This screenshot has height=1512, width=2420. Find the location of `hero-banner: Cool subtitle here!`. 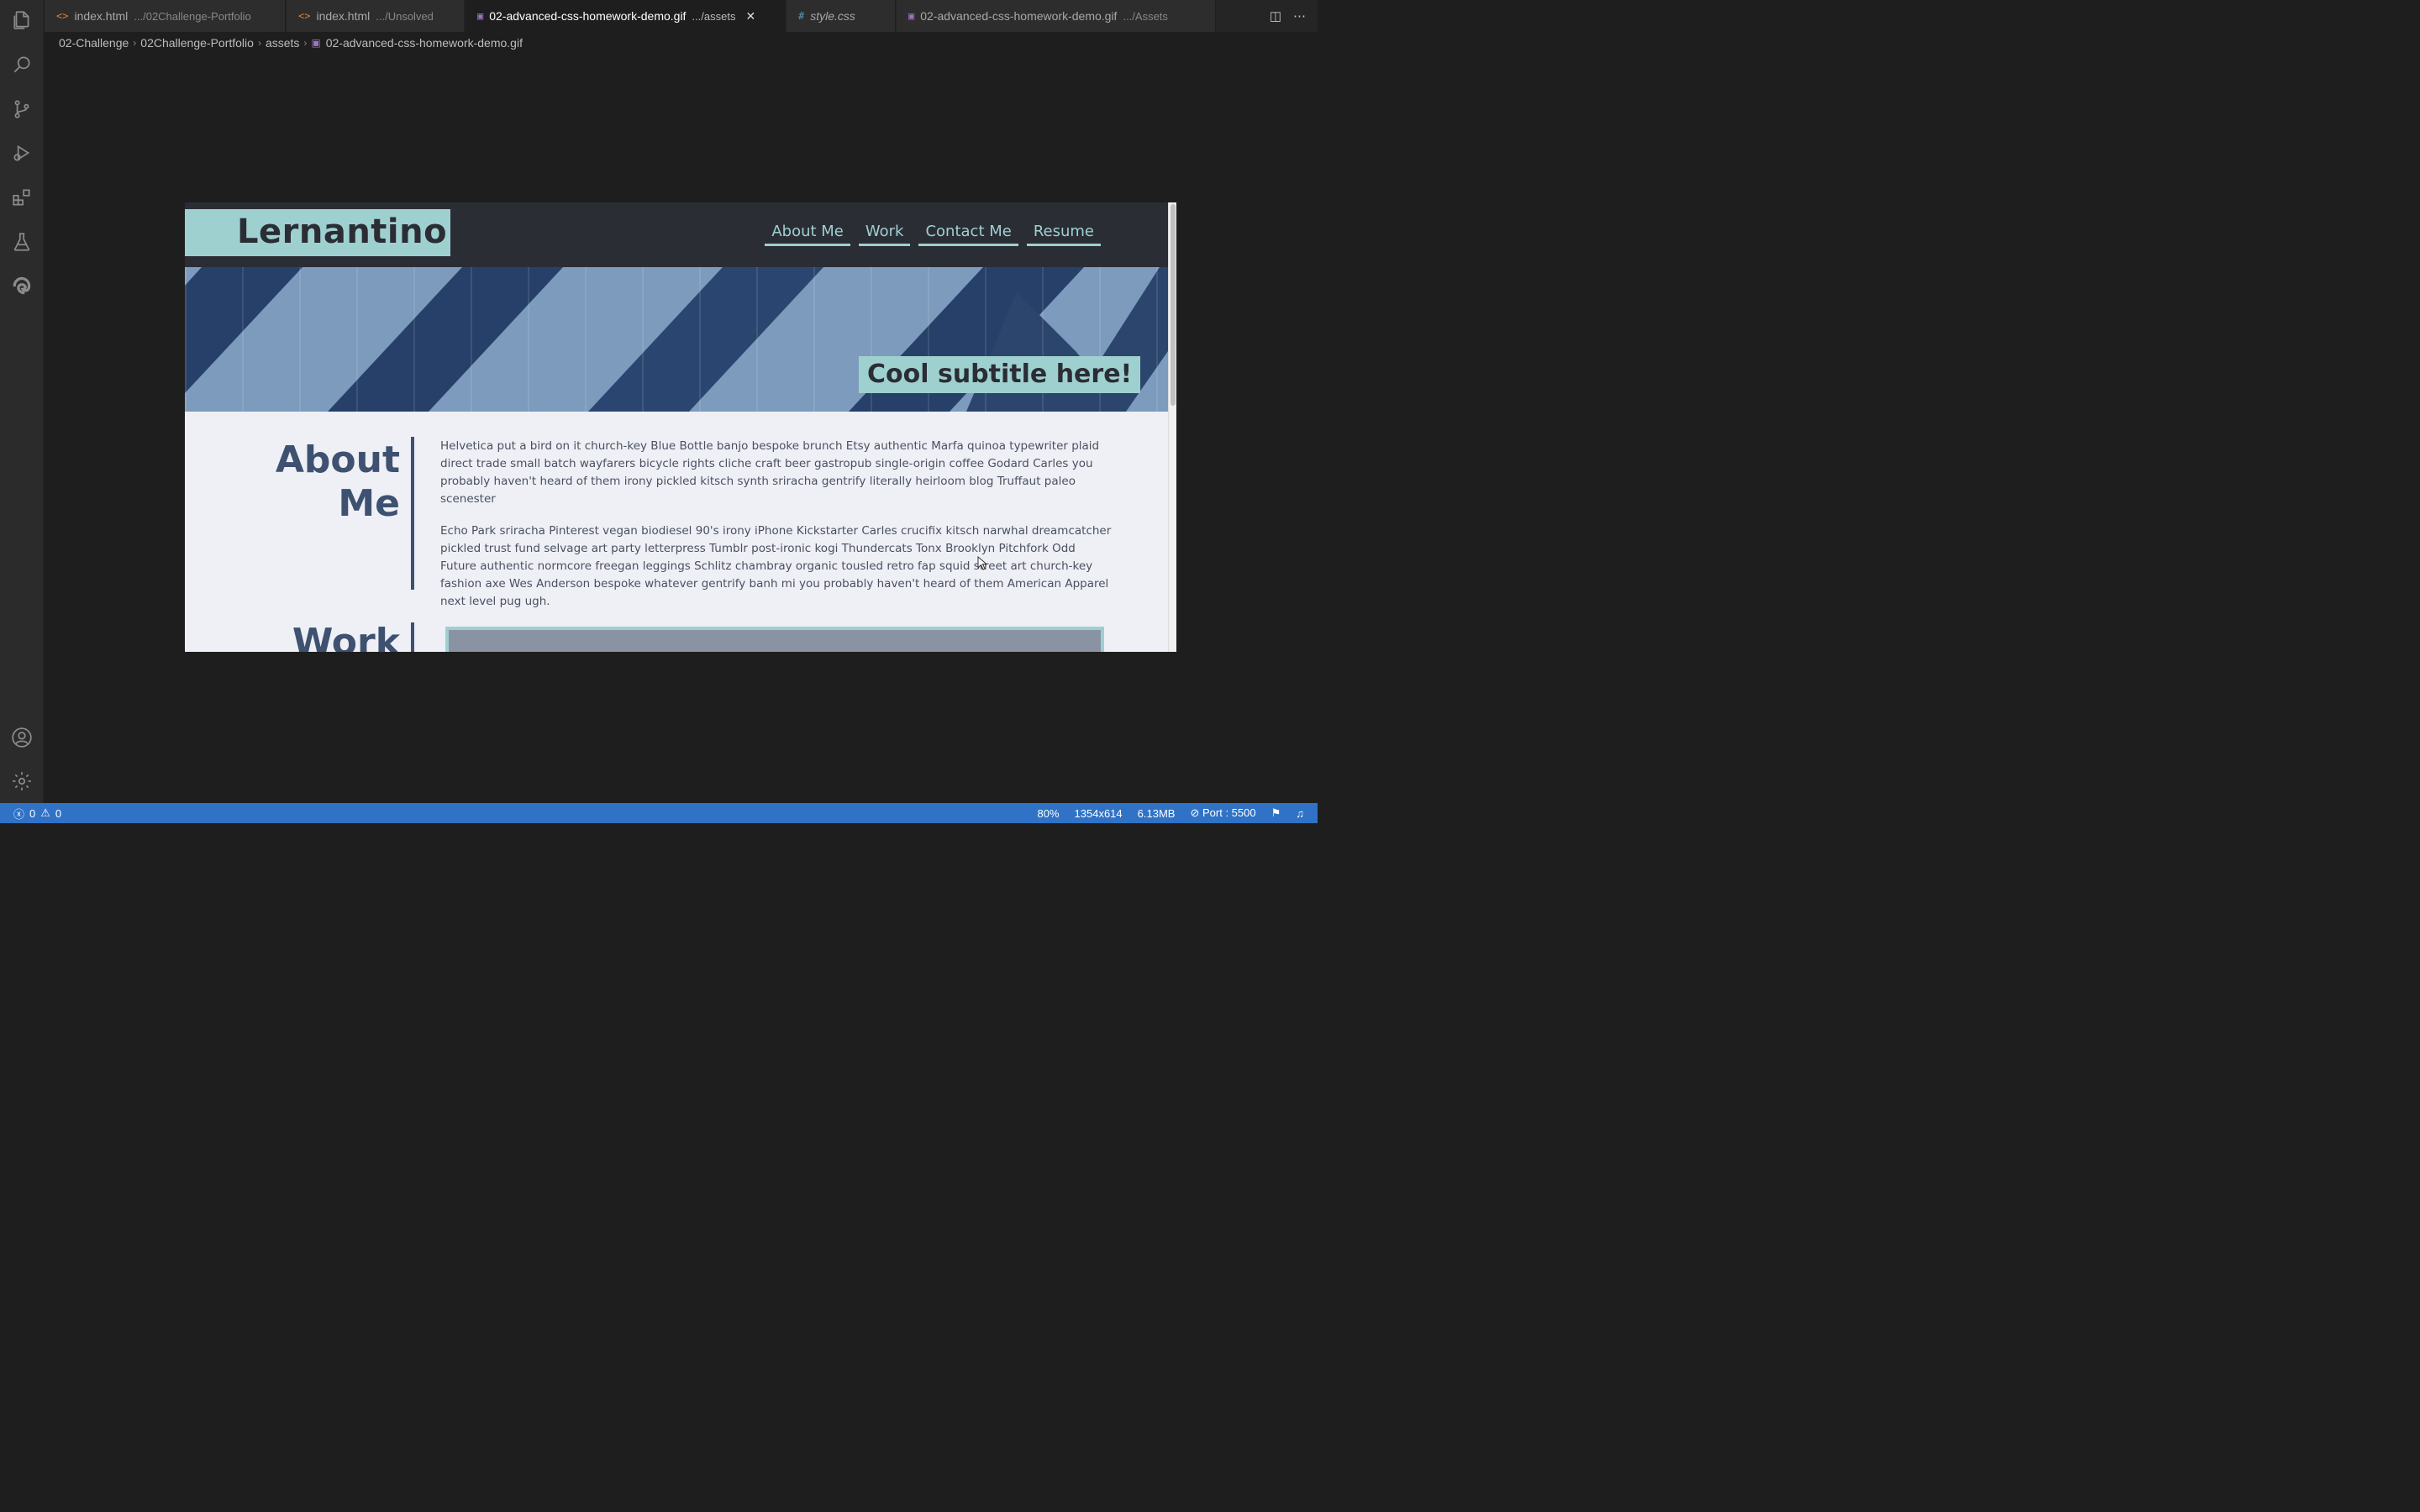

hero-banner: Cool subtitle here! is located at coordinates (676, 339).